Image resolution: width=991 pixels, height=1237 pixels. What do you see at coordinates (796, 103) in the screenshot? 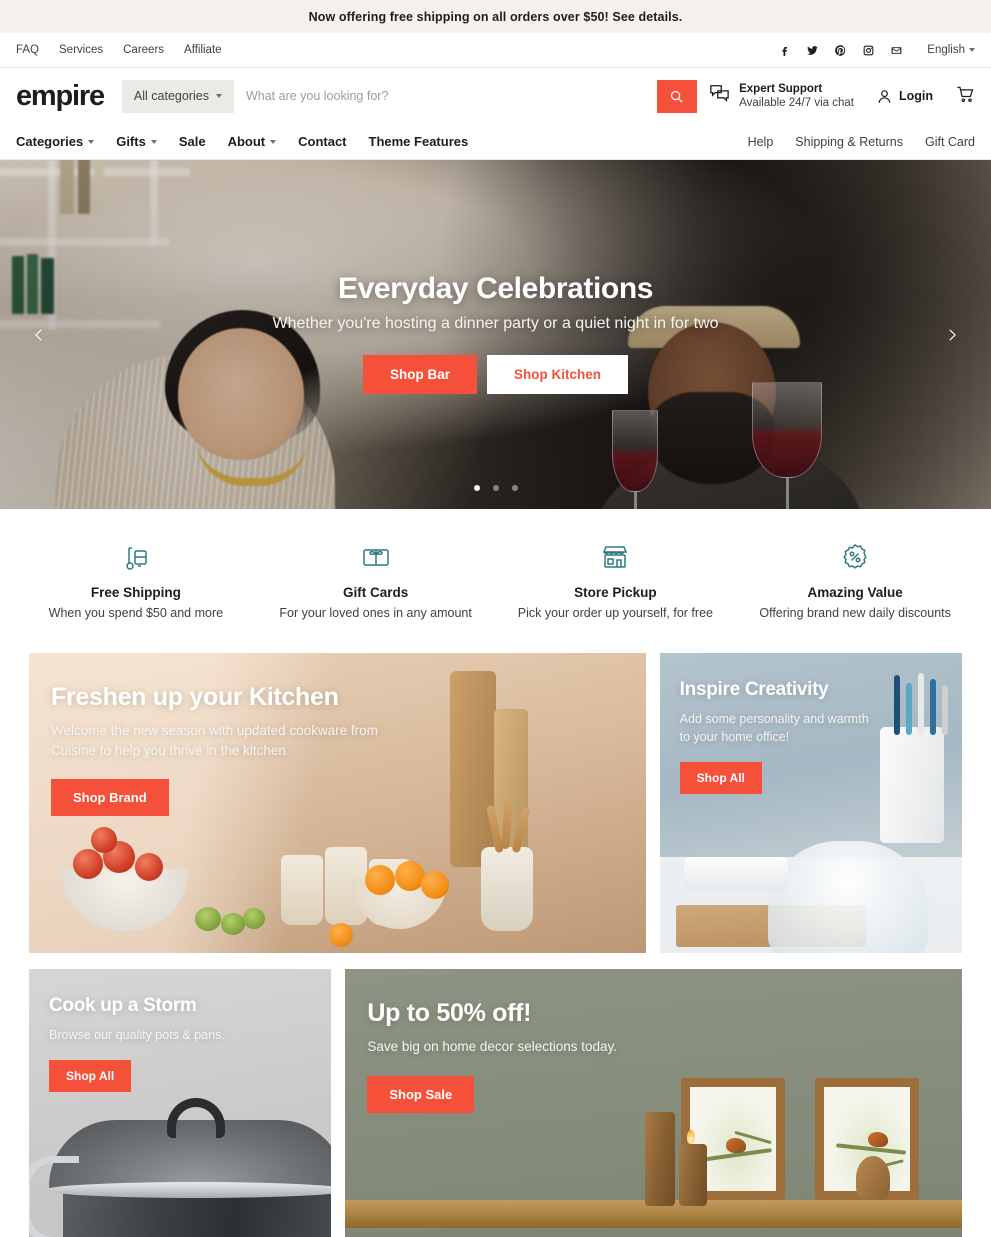
I see `support-subtitle: Available 24/7 via chat` at bounding box center [796, 103].